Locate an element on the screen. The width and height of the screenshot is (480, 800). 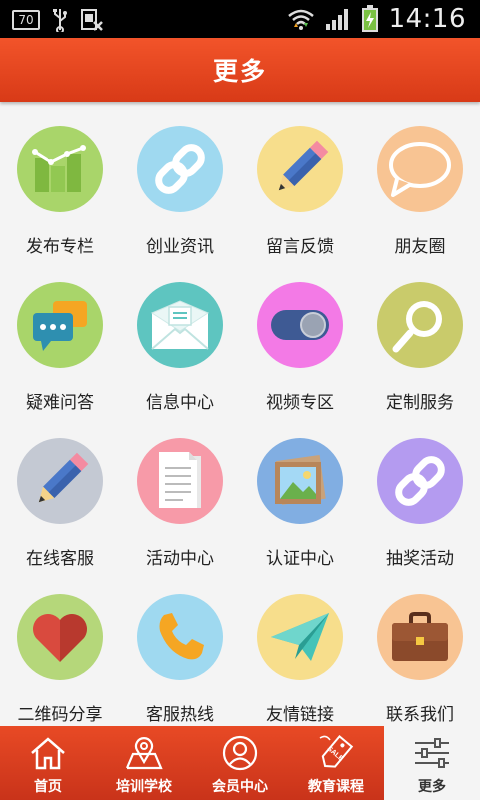
menu-item: 认证中心 is located at coordinates (300, 494).